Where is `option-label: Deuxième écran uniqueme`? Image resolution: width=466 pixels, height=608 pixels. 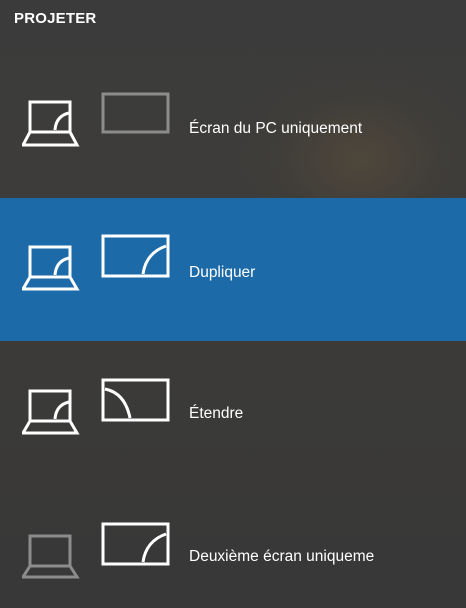 option-label: Deuxième écran uniqueme is located at coordinates (282, 556).